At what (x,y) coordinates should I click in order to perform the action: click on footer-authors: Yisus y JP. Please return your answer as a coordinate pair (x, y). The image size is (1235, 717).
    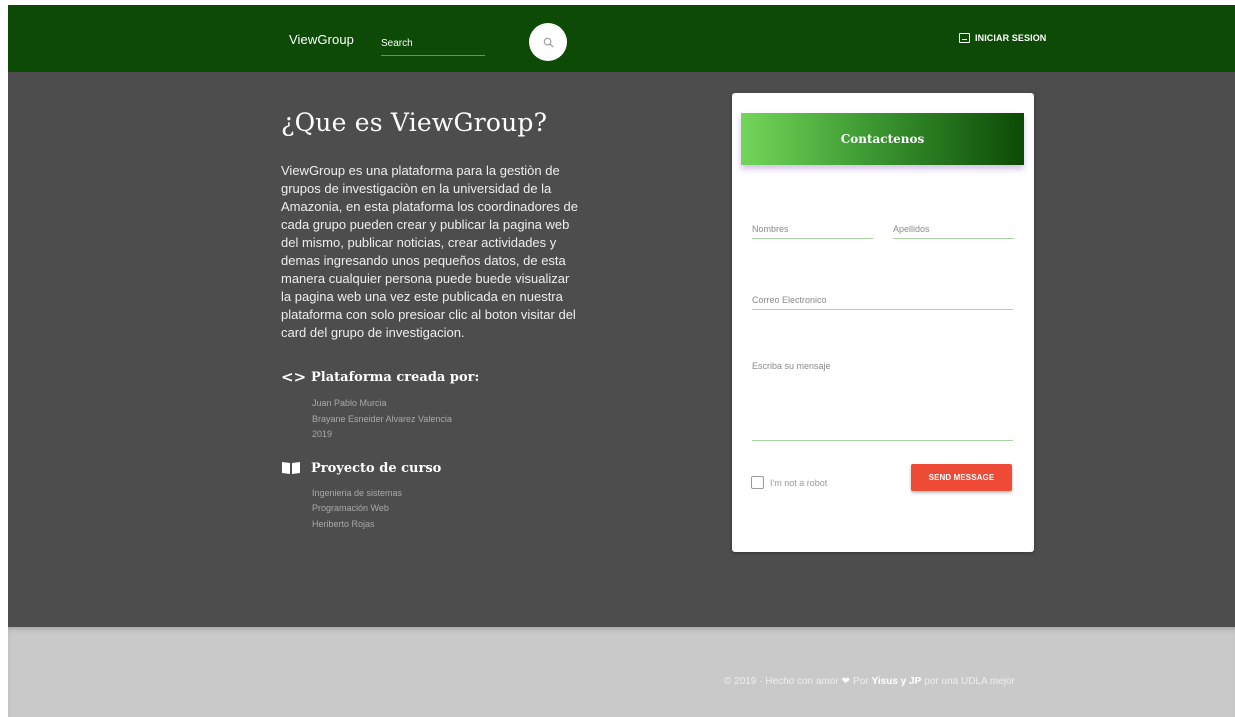
    Looking at the image, I should click on (896, 681).